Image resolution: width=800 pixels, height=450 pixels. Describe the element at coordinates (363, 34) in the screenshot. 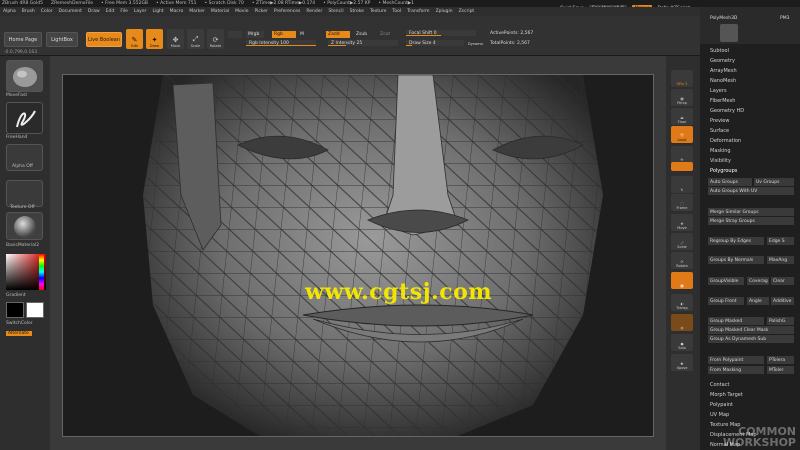

I see `zsub-button: Zsub` at that location.